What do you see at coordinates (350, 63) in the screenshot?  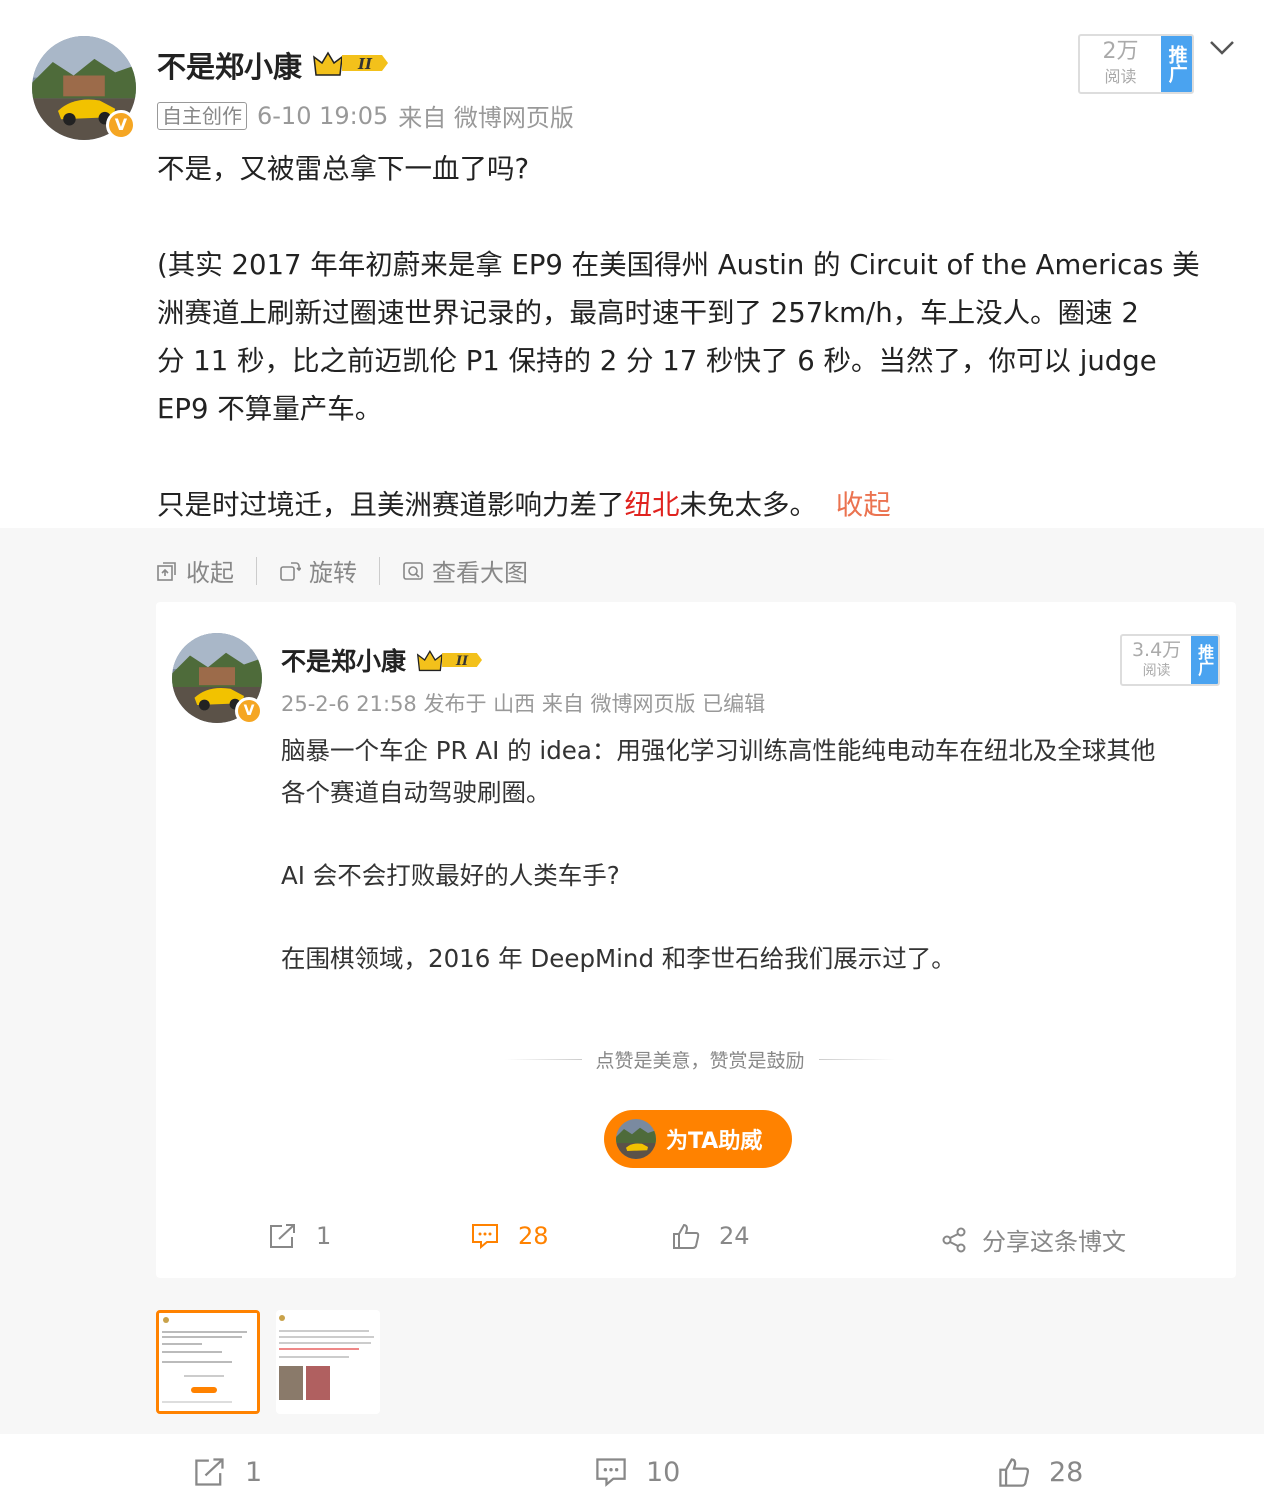 I see `member-level-badge-icon: II` at bounding box center [350, 63].